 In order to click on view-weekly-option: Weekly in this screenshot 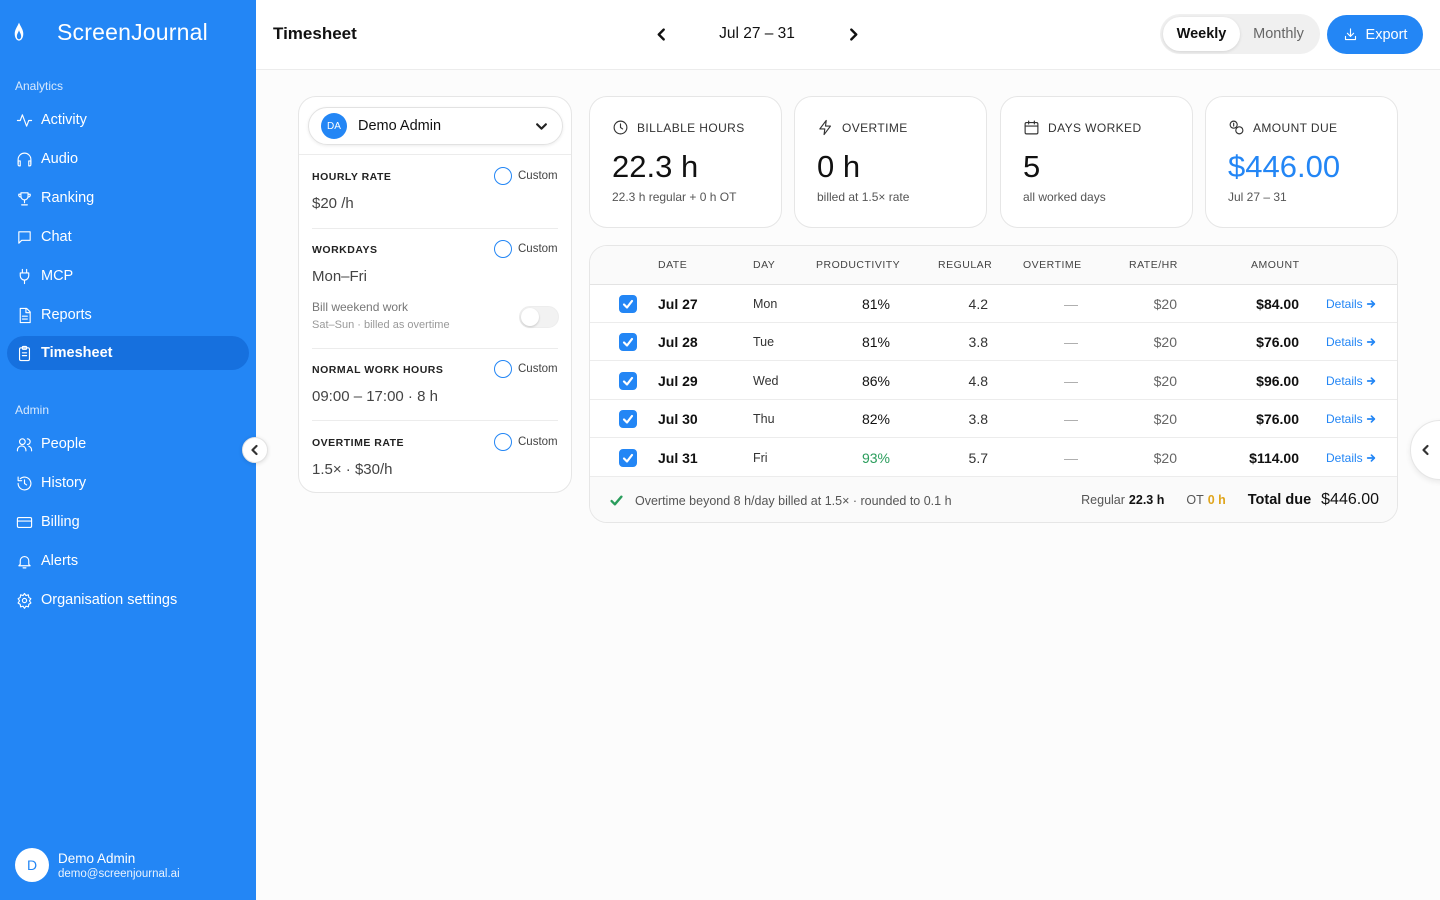, I will do `click(1201, 34)`.